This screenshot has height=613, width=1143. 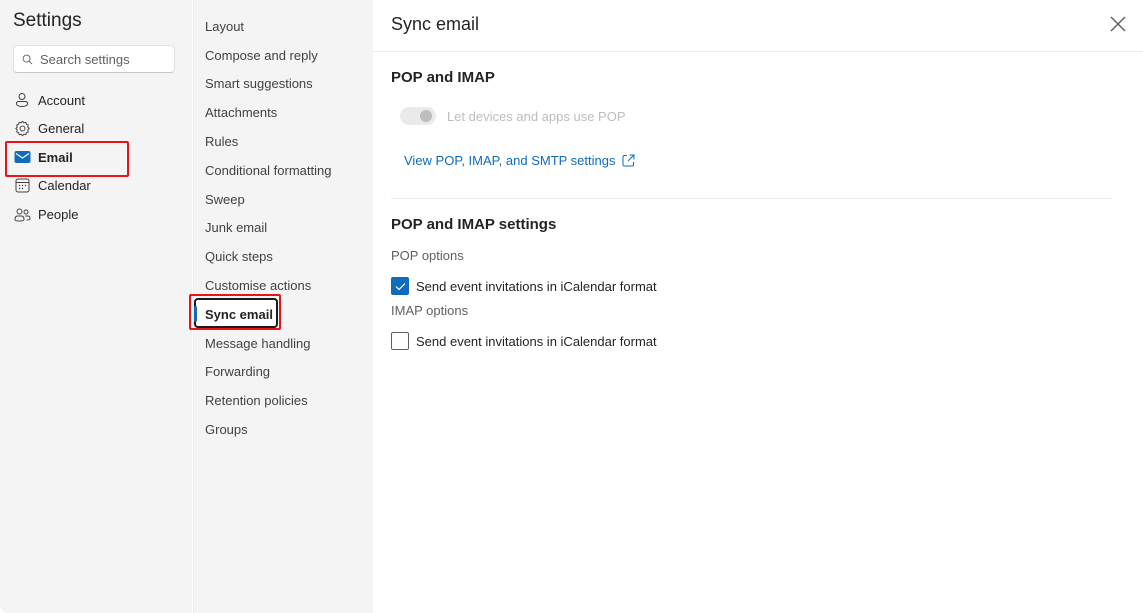 I want to click on subnav-item-customise-actions: Customise actions, so click(x=284, y=285).